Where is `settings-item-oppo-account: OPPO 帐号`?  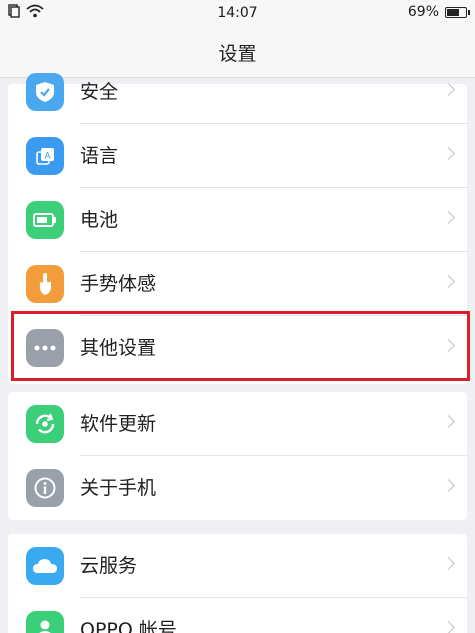
settings-item-oppo-account: OPPO 帐号 is located at coordinates (237, 615).